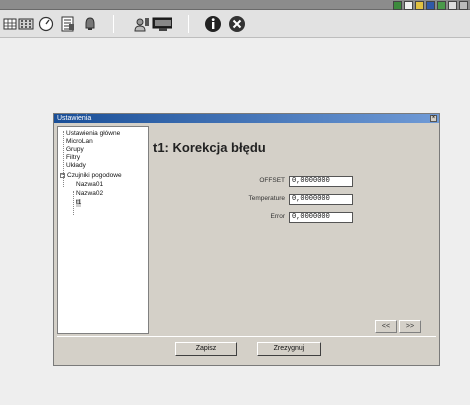 This screenshot has width=470, height=405. I want to click on tree-item-t1: t1, so click(79, 203).